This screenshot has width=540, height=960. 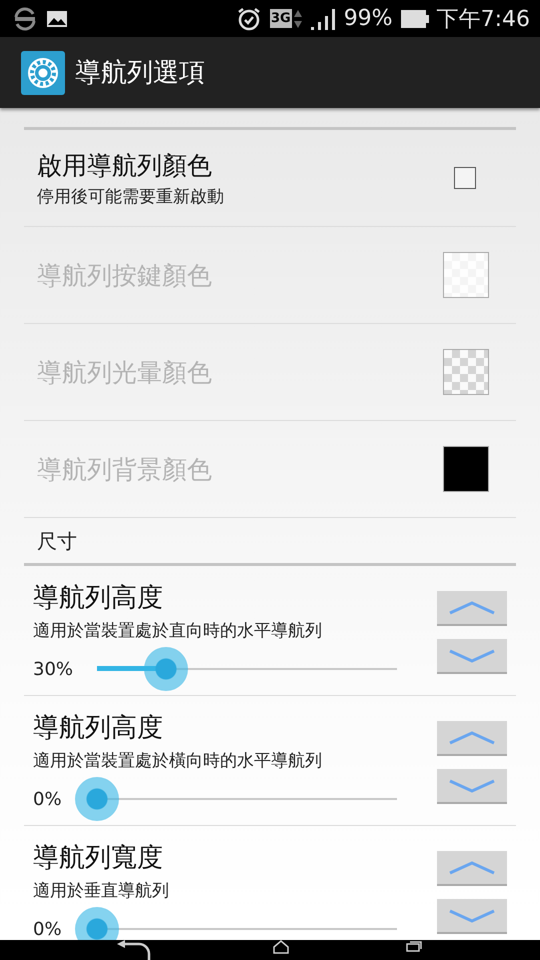 What do you see at coordinates (57, 19) in the screenshot?
I see `image-icon` at bounding box center [57, 19].